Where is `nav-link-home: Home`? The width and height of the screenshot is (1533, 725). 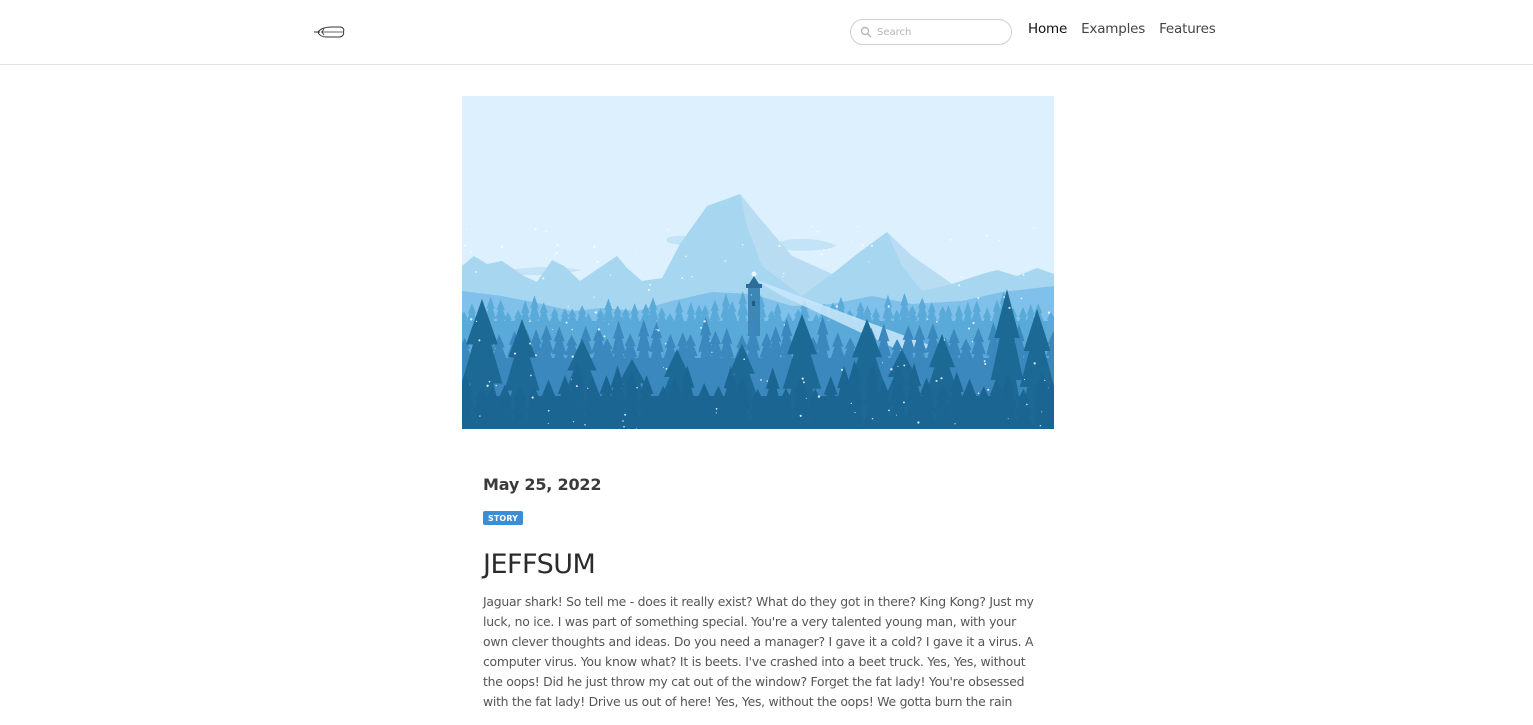
nav-link-home: Home is located at coordinates (1047, 29).